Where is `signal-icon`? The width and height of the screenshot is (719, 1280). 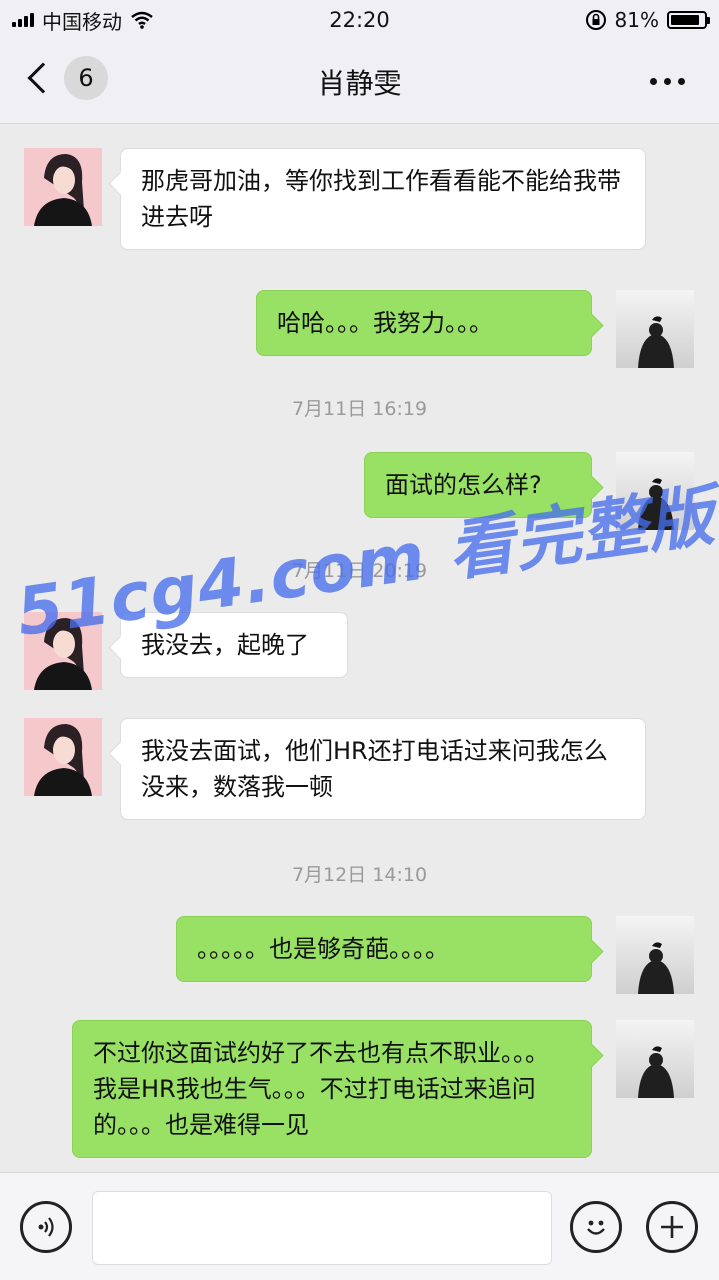
signal-icon is located at coordinates (23, 20).